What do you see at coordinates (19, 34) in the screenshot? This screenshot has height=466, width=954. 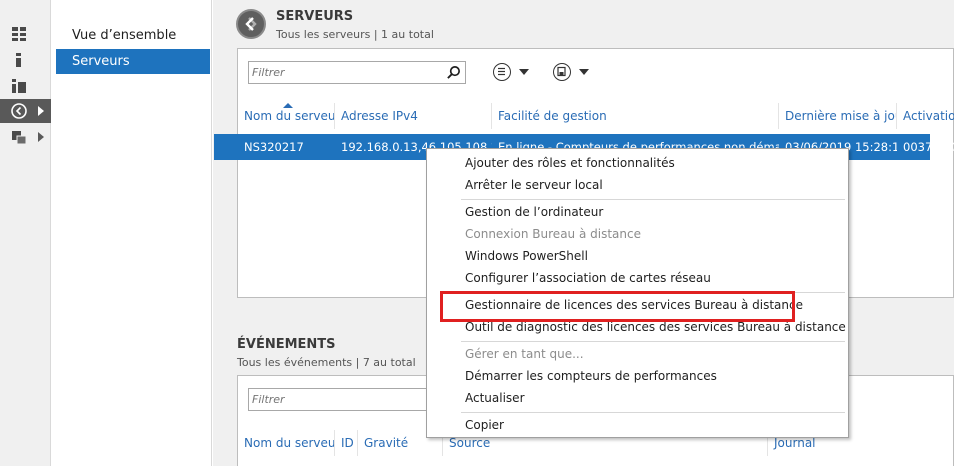 I see `dashboard-icon` at bounding box center [19, 34].